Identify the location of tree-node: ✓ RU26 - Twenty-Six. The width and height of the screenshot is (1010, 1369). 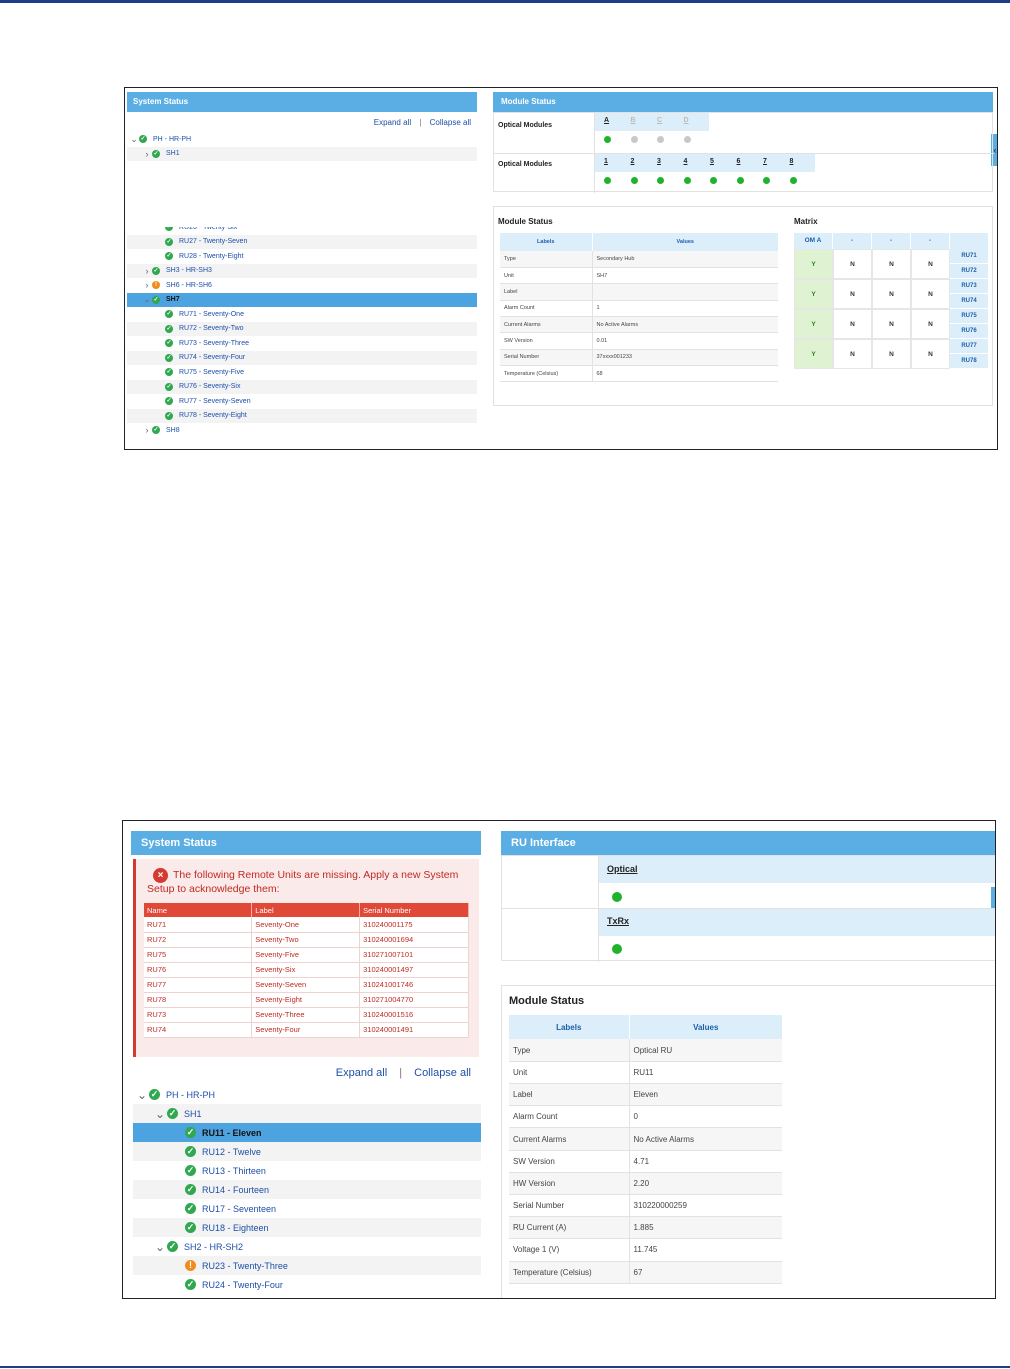
(302, 229).